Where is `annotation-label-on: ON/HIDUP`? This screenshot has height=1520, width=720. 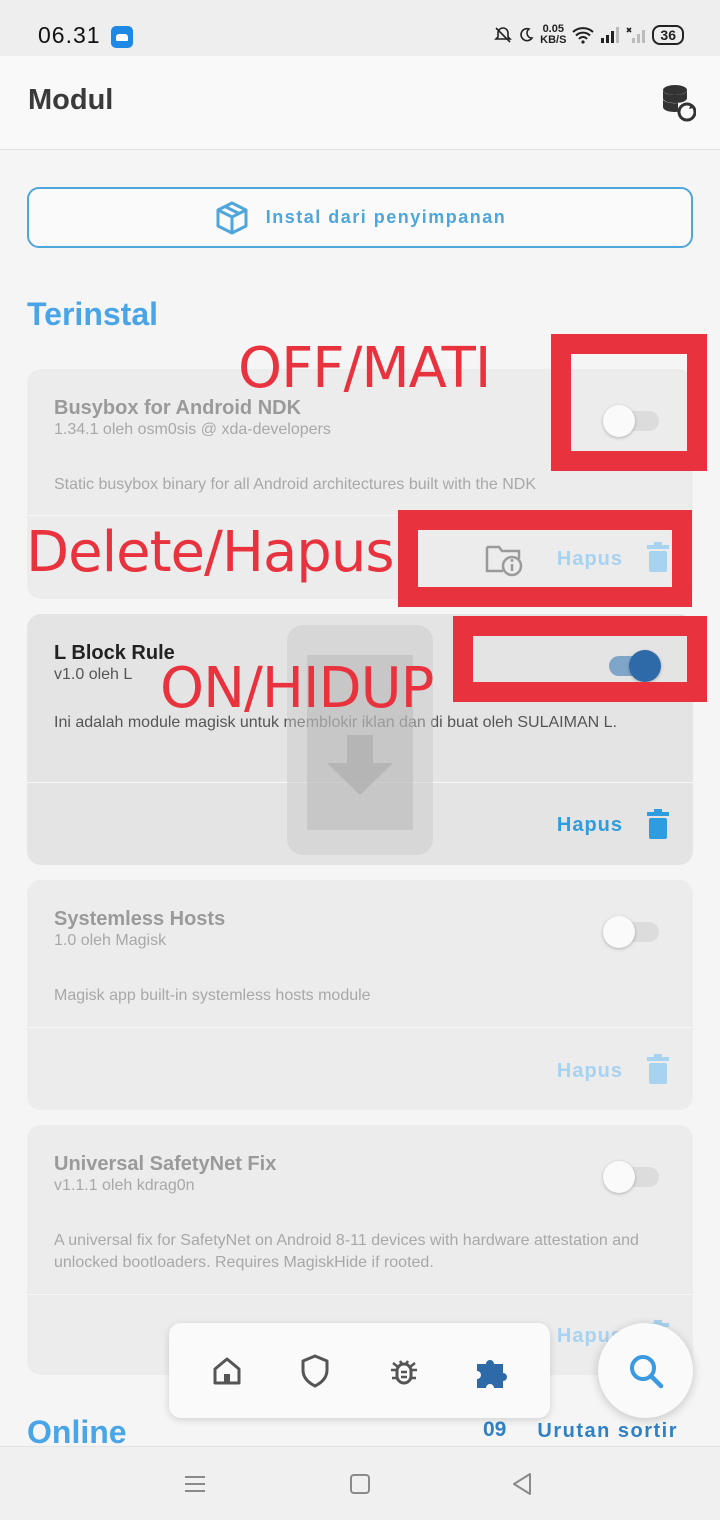 annotation-label-on: ON/HIDUP is located at coordinates (297, 688).